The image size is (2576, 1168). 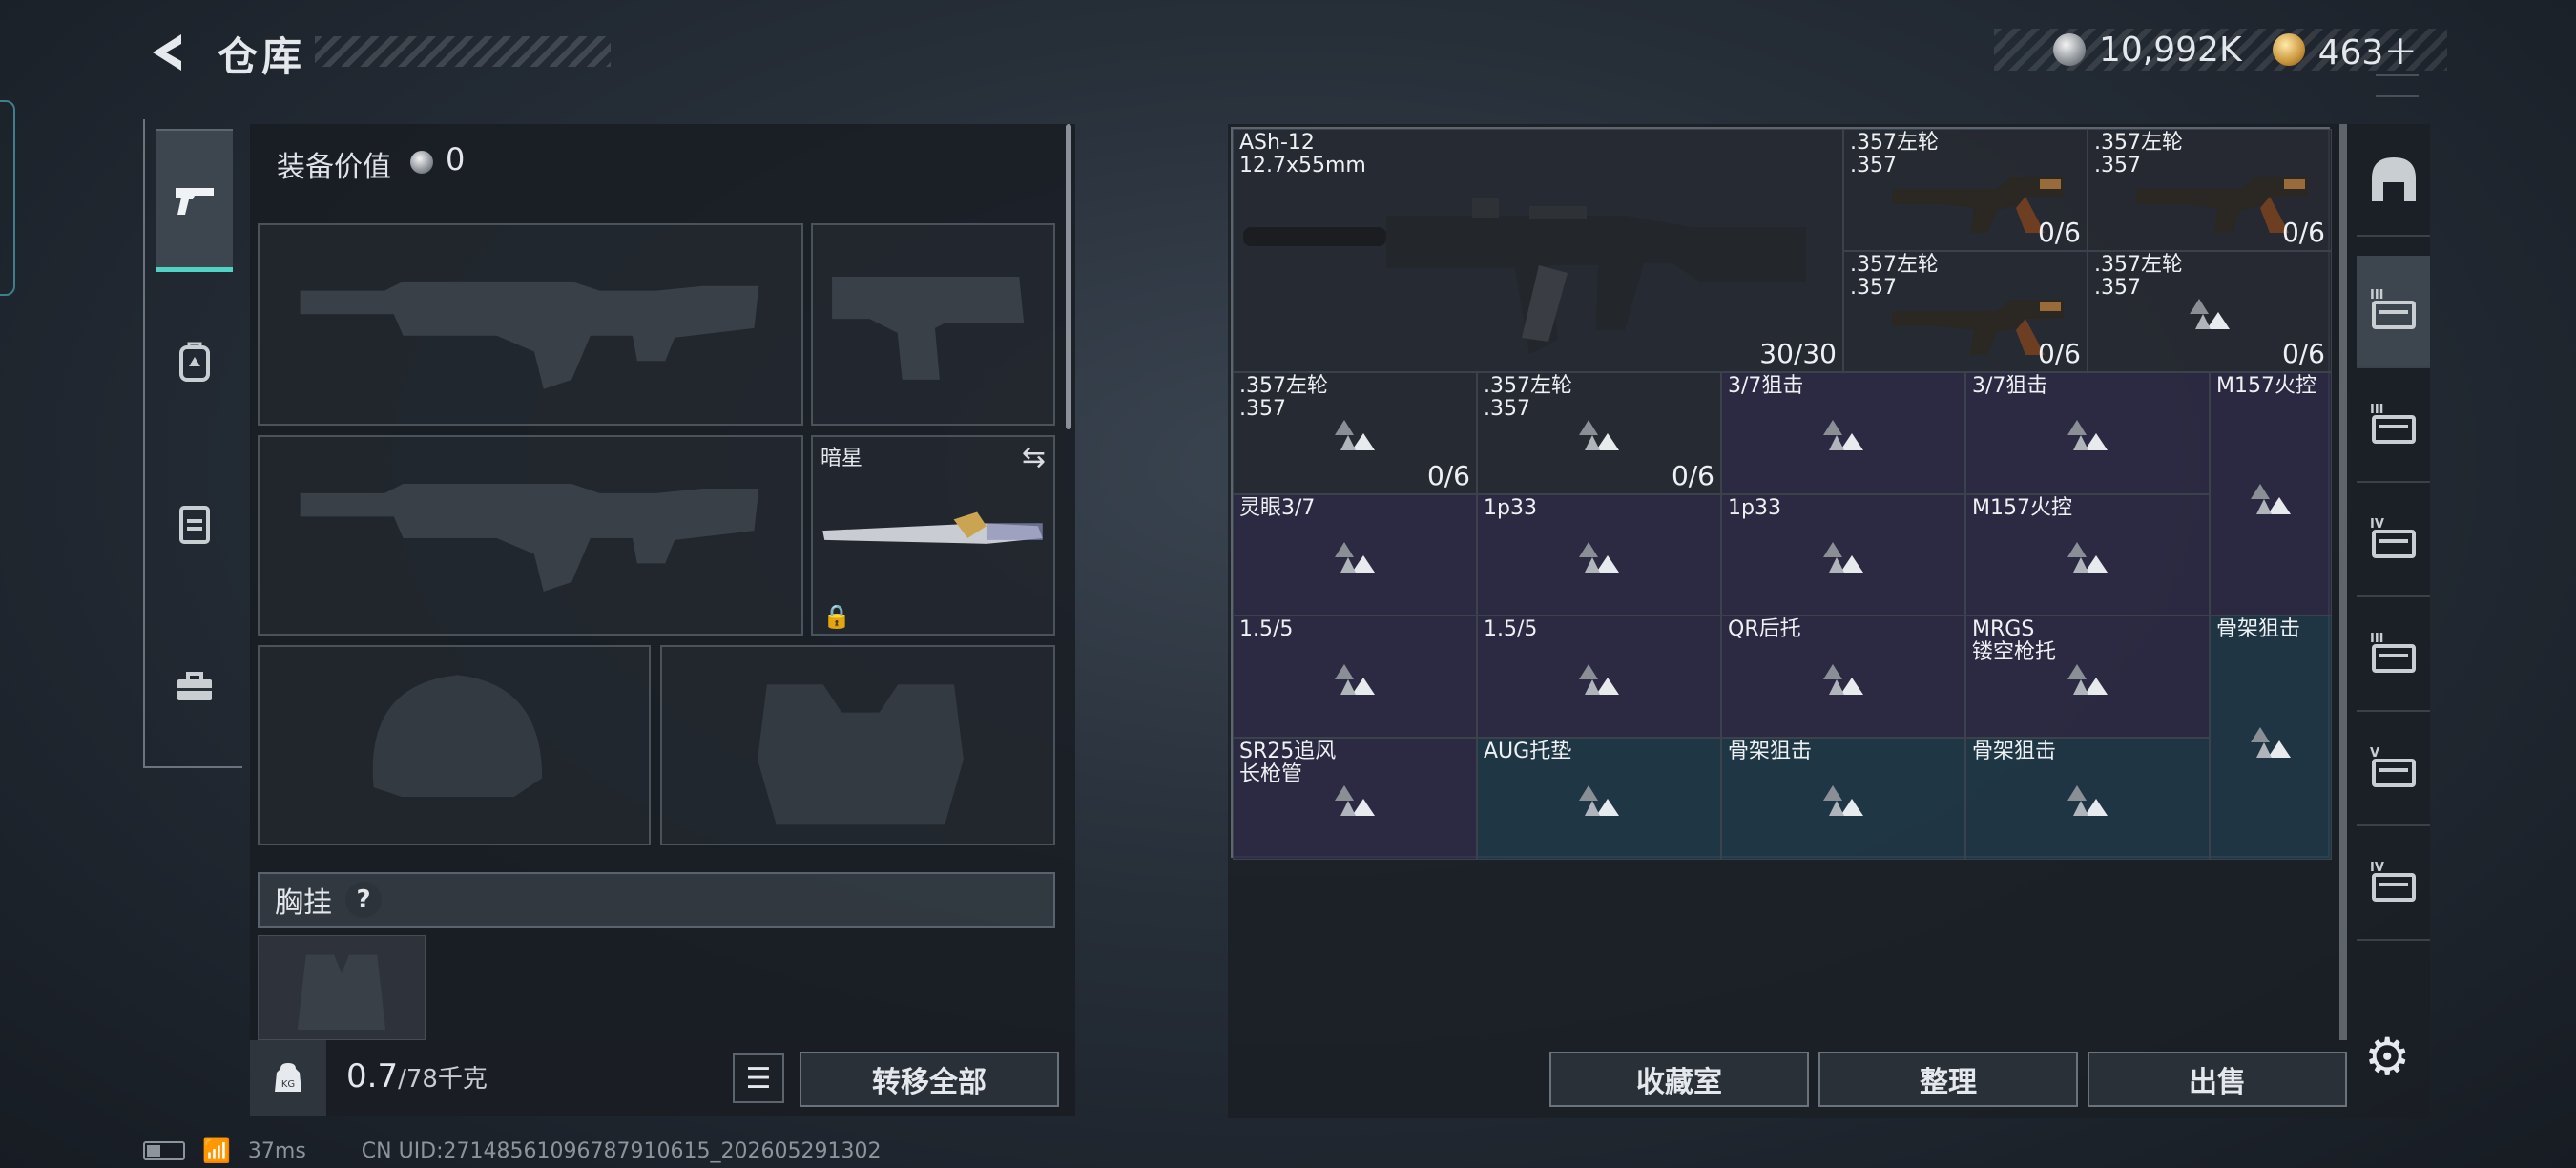 I want to click on rifle-silhouette-icon, so click(x=529, y=538).